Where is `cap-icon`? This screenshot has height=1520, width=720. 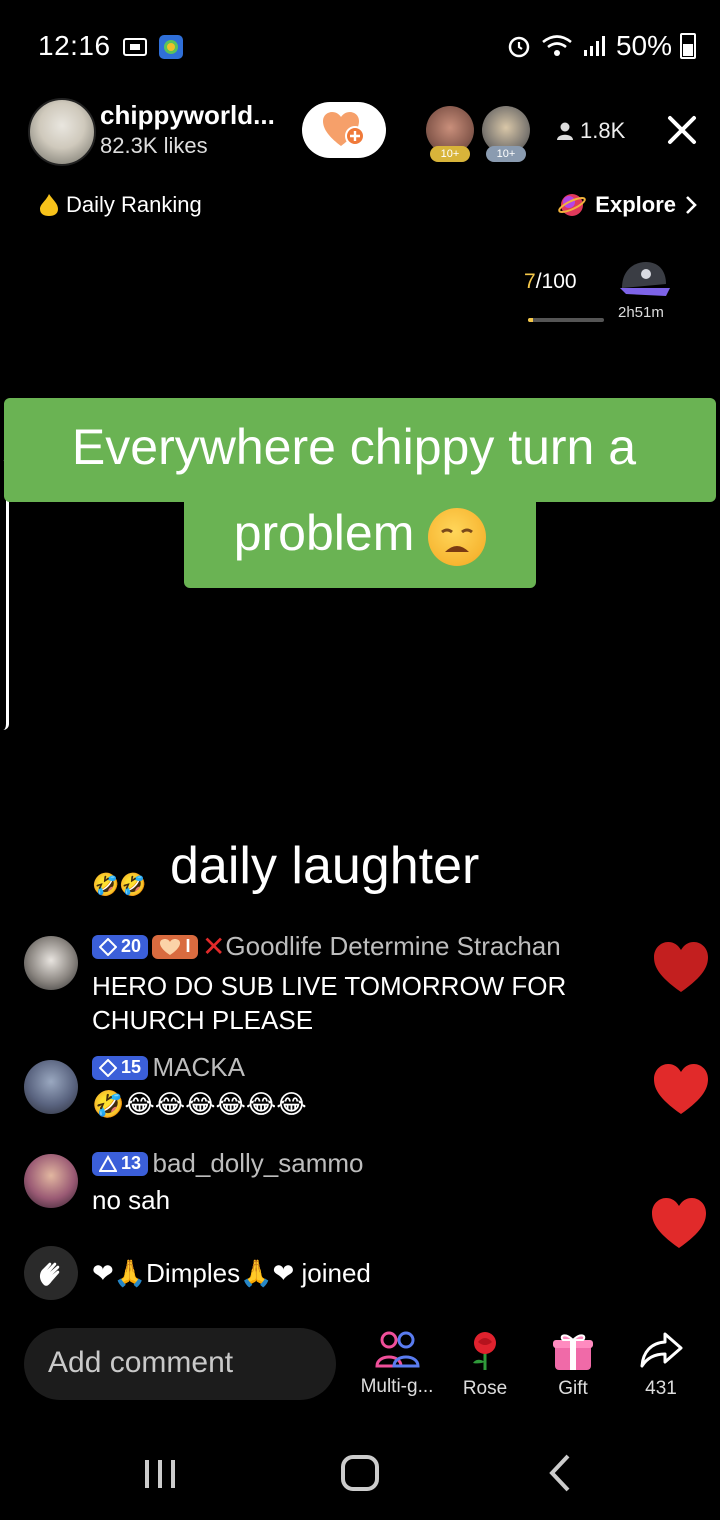 cap-icon is located at coordinates (644, 280).